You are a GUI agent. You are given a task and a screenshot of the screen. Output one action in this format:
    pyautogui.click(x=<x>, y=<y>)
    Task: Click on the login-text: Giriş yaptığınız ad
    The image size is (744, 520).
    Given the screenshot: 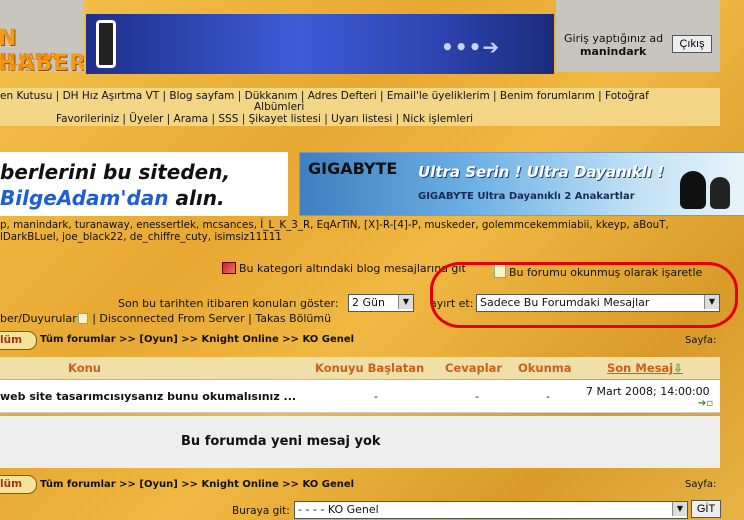 What is the action you would take?
    pyautogui.click(x=614, y=38)
    